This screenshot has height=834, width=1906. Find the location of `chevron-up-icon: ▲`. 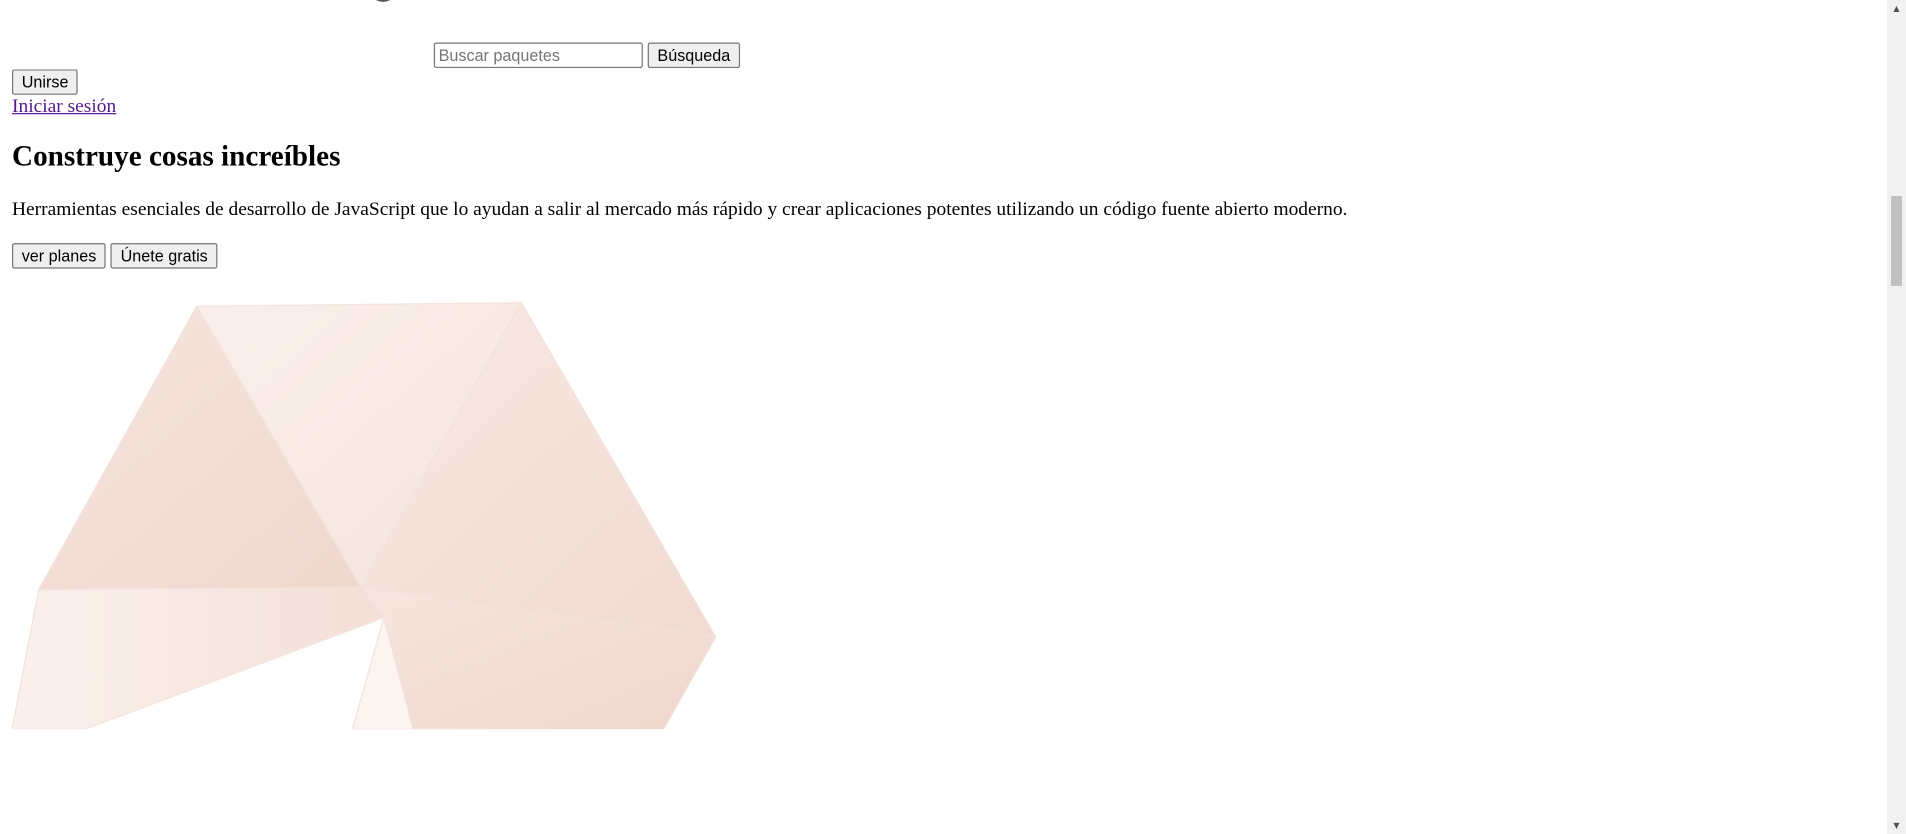

chevron-up-icon: ▲ is located at coordinates (1896, 8).